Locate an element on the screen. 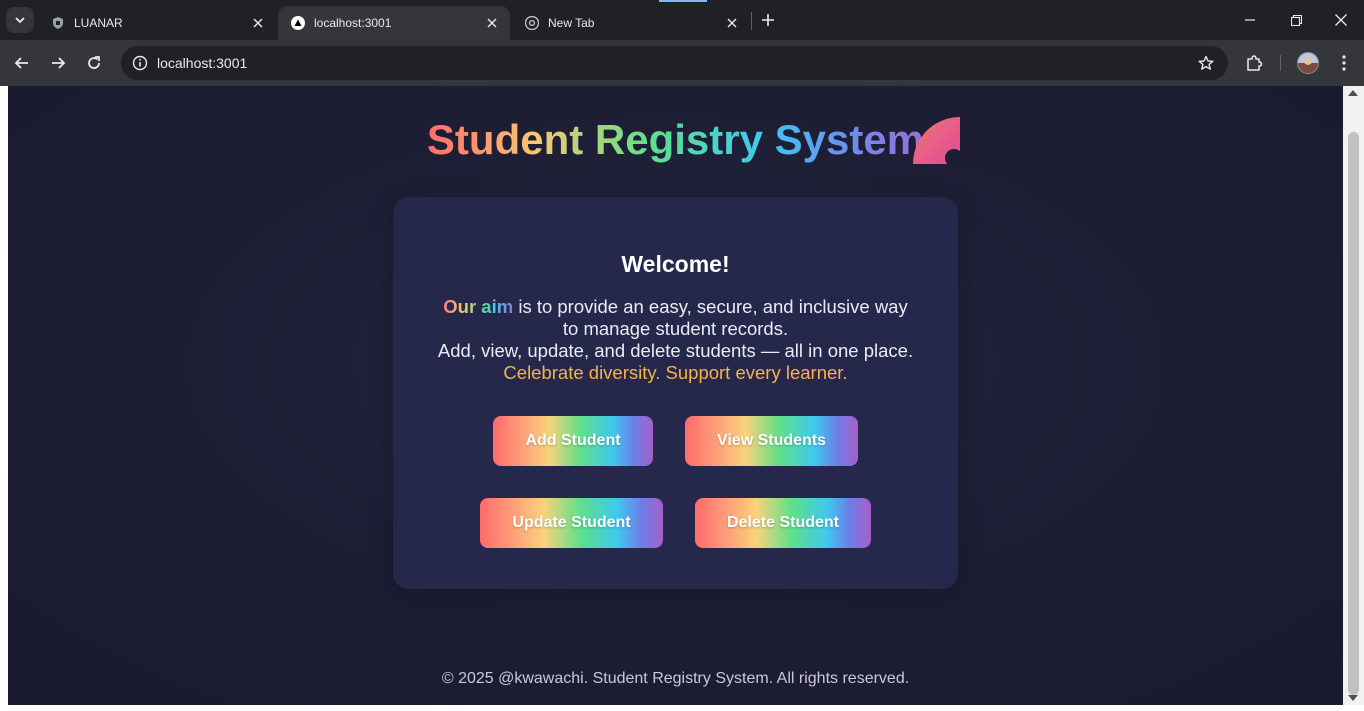  puzzle-icon is located at coordinates (1255, 63).